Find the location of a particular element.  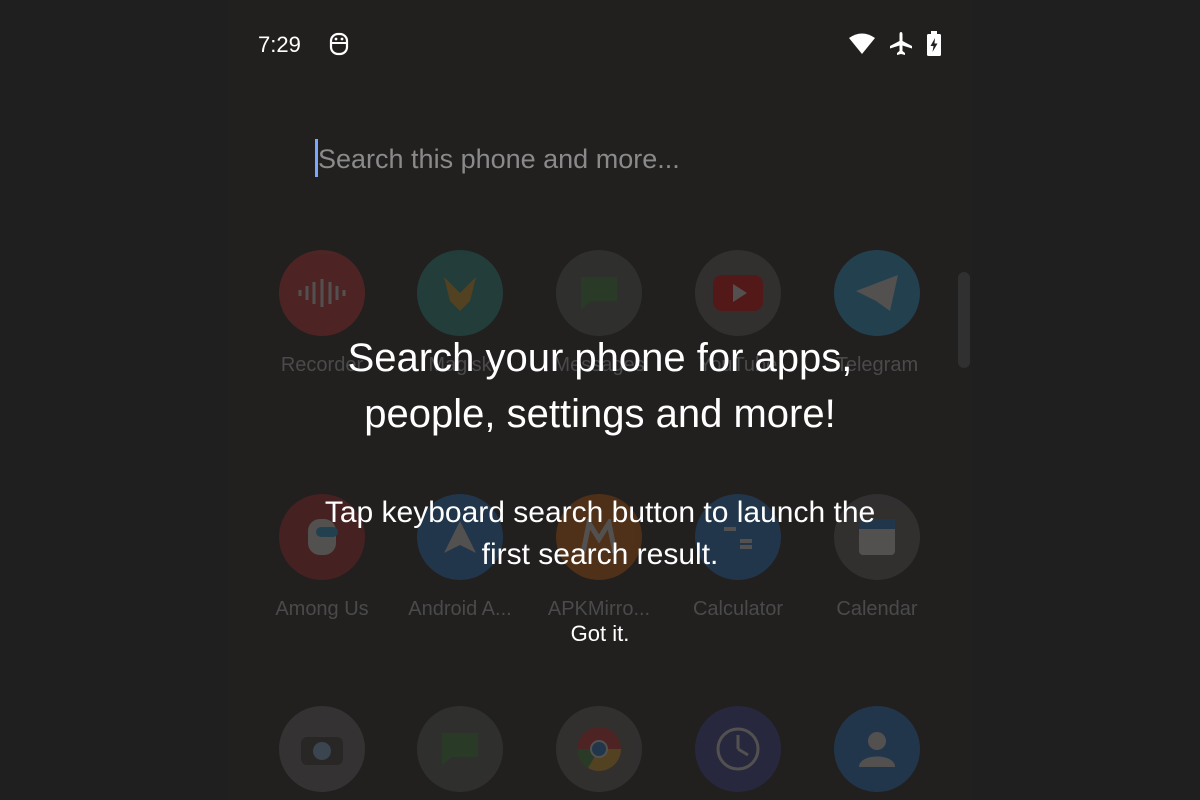

chrome-icon is located at coordinates (599, 749).